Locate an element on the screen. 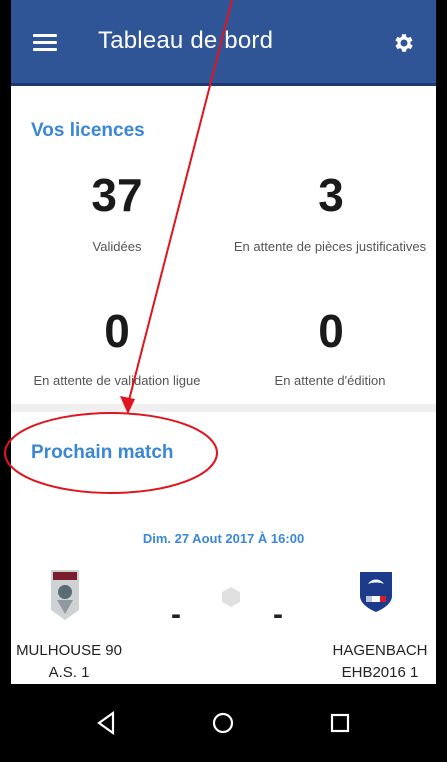 This screenshot has height=762, width=447. hamburger-menu-icon is located at coordinates (45, 43).